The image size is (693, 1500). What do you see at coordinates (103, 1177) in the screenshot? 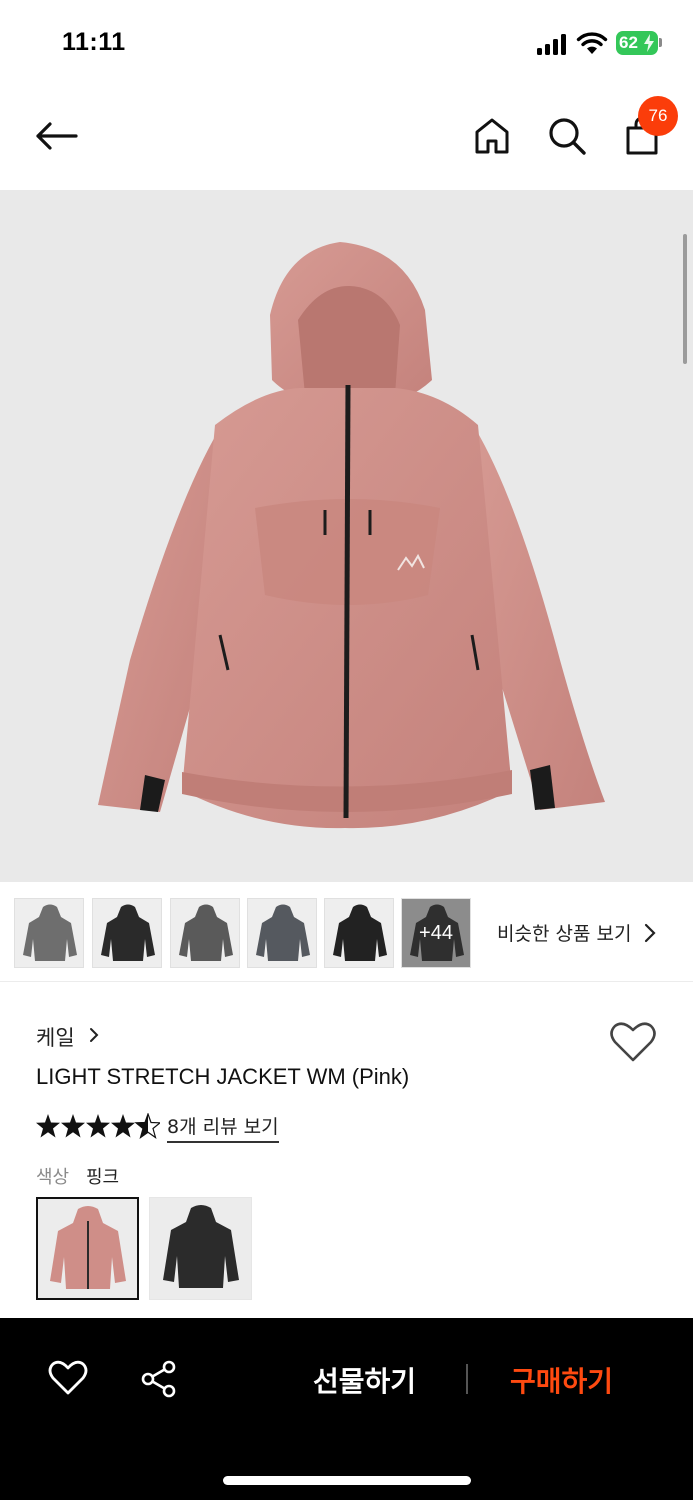
I see `color-value: 핑크` at bounding box center [103, 1177].